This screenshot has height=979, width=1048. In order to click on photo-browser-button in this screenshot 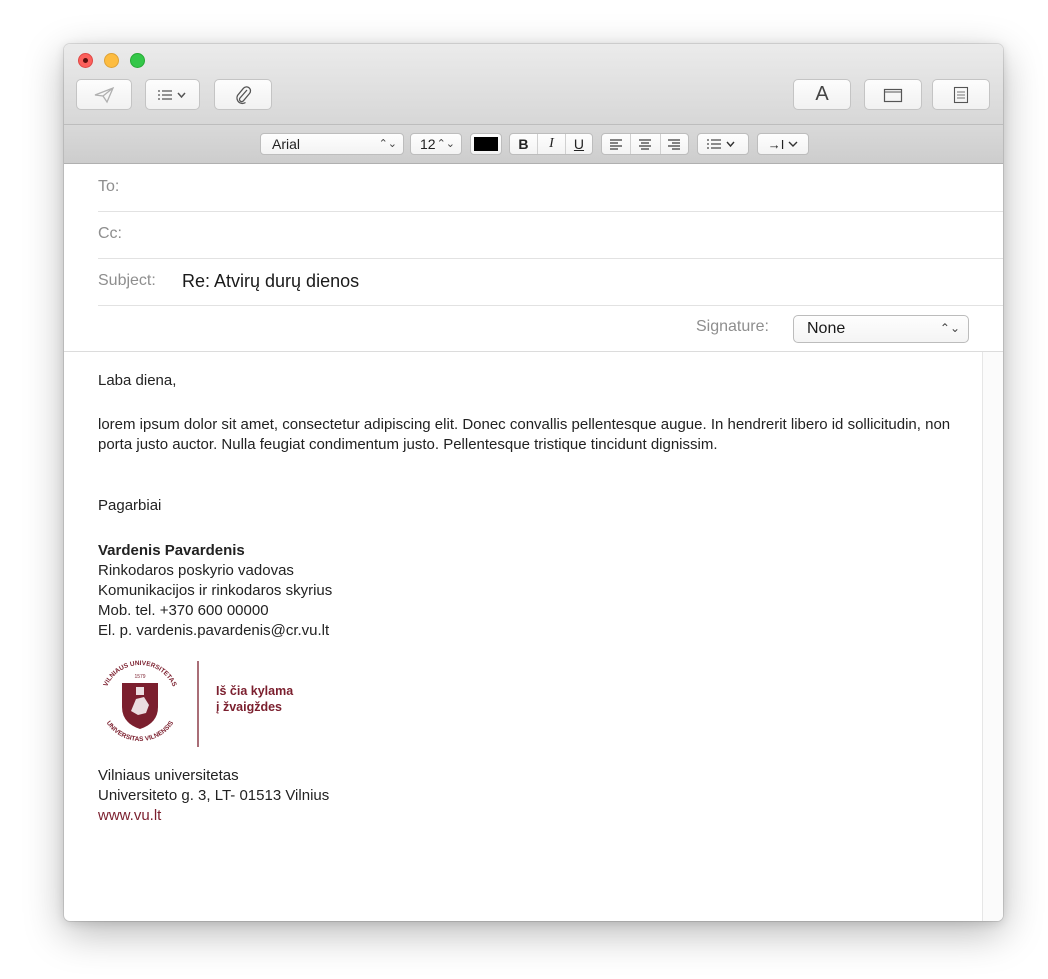, I will do `click(893, 94)`.